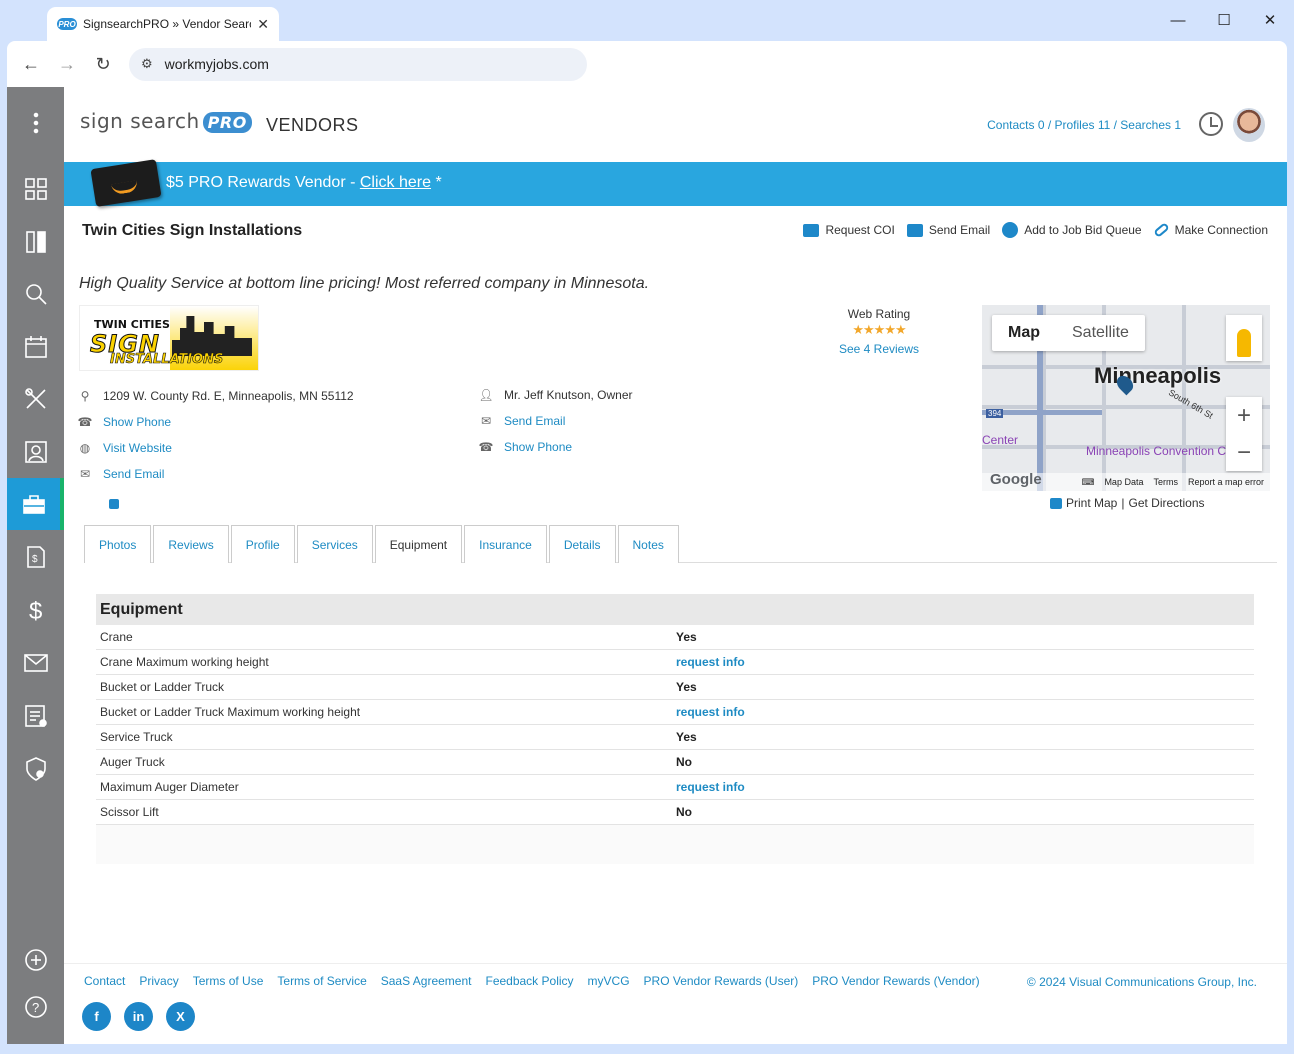  Describe the element at coordinates (1249, 125) in the screenshot. I see `user-avatar` at that location.